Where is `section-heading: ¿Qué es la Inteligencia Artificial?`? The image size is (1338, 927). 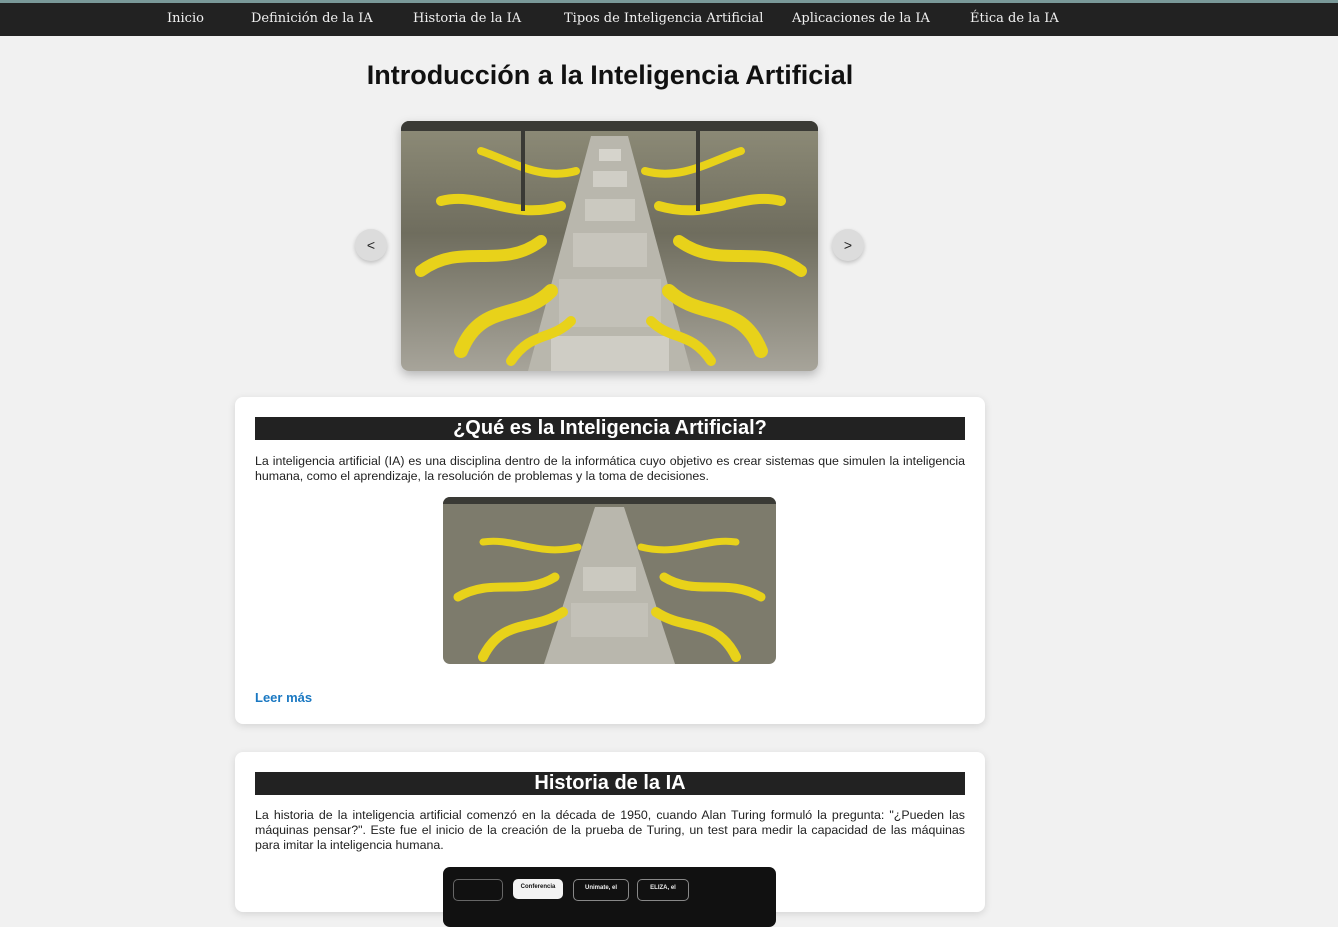 section-heading: ¿Qué es la Inteligencia Artificial? is located at coordinates (610, 428).